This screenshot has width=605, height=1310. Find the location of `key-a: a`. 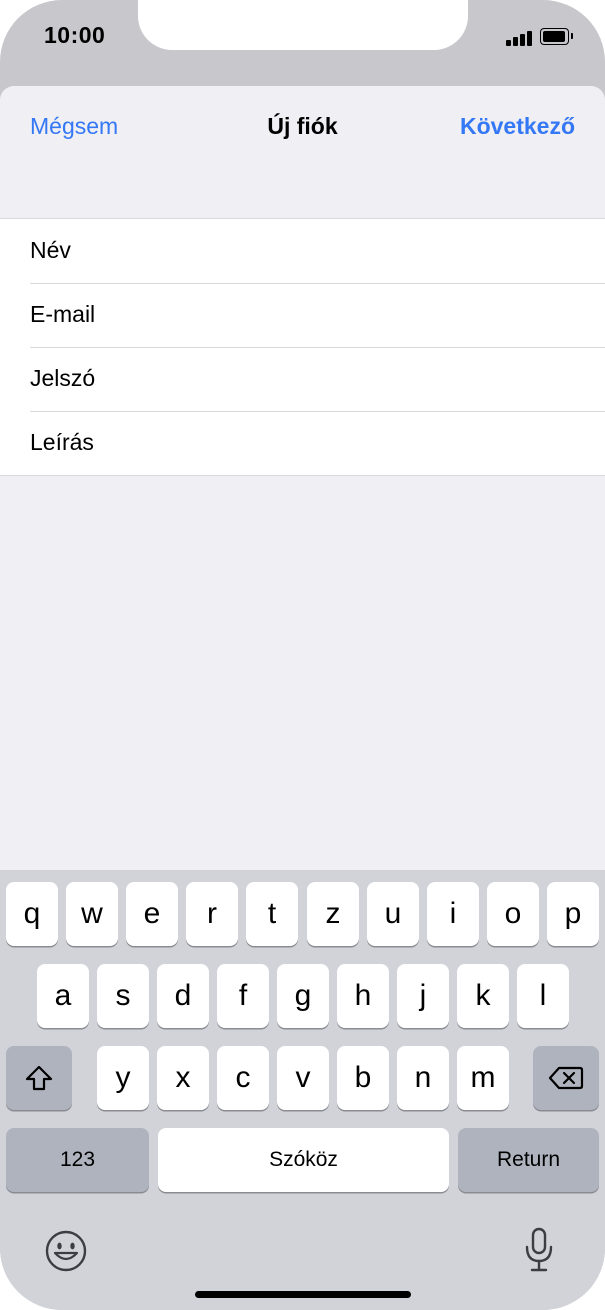

key-a: a is located at coordinates (63, 996).